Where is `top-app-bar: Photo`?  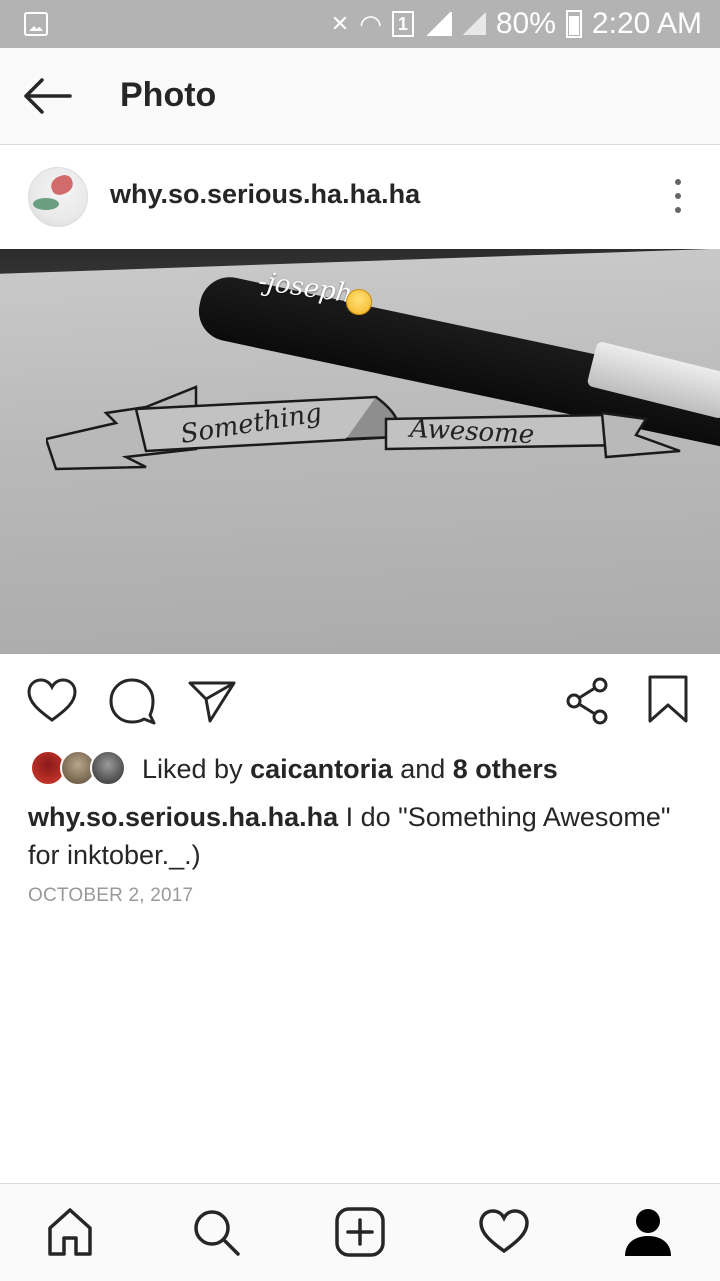 top-app-bar: Photo is located at coordinates (360, 96).